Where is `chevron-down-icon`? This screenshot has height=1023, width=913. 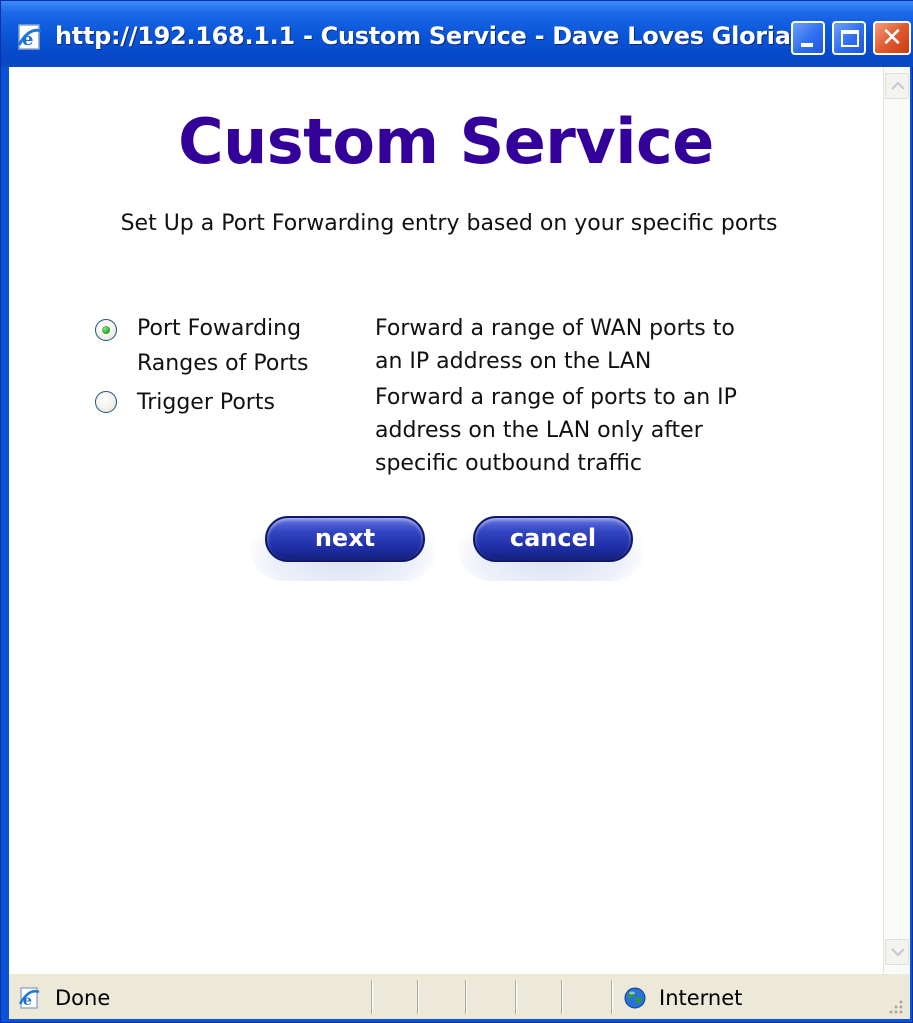
chevron-down-icon is located at coordinates (898, 952).